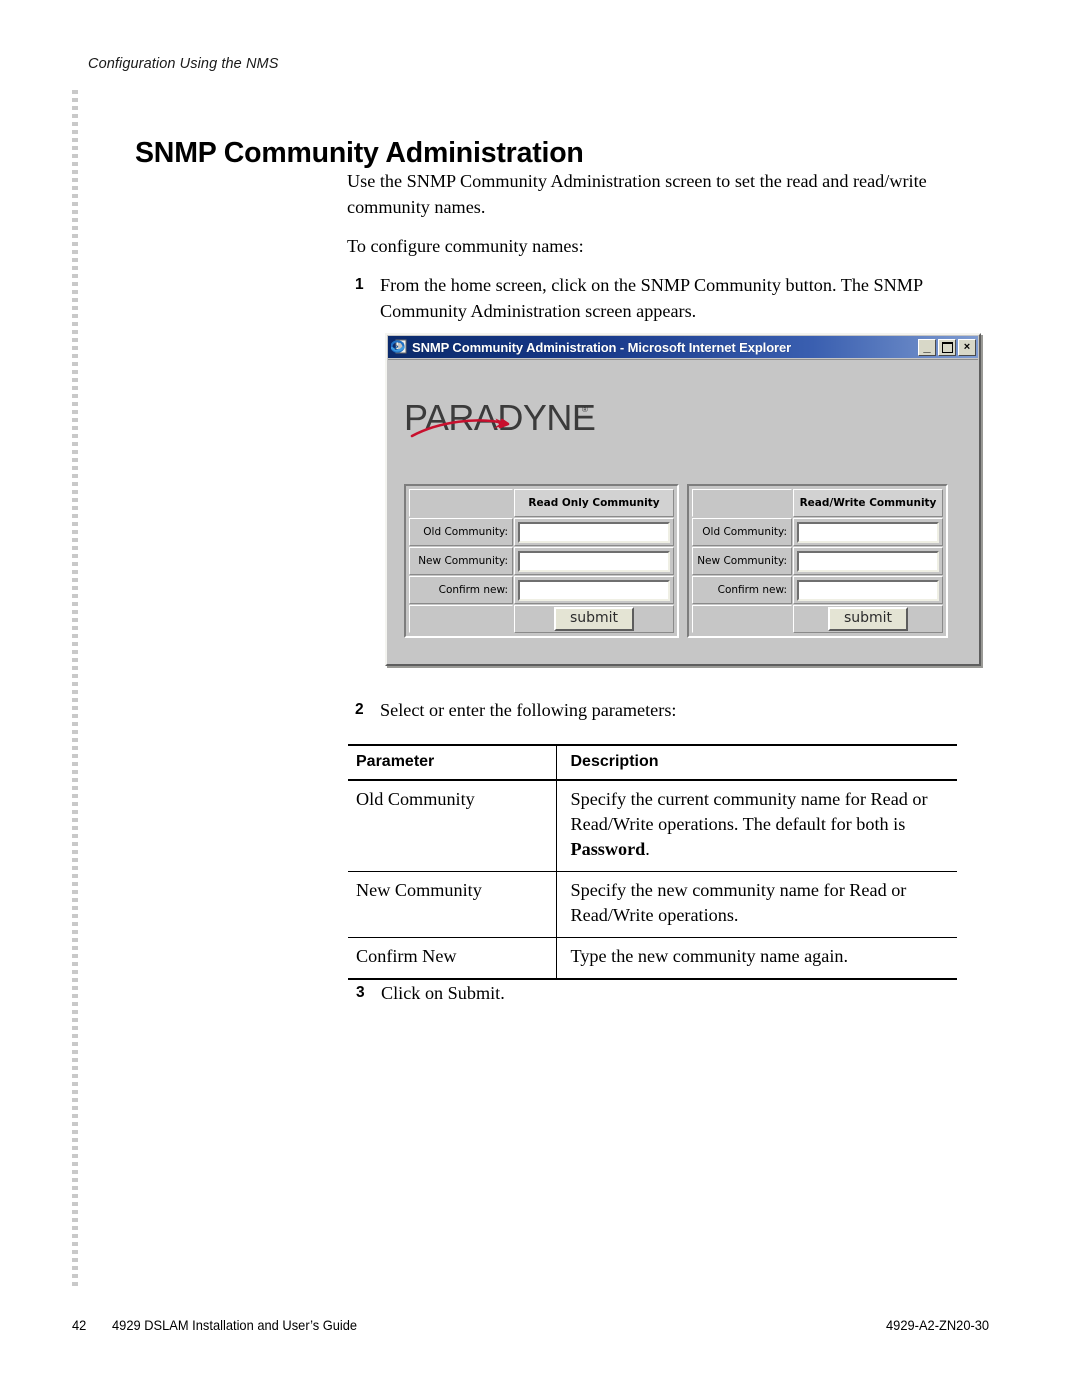  I want to click on rw-confirm-new-label: Confirm new:, so click(742, 590).